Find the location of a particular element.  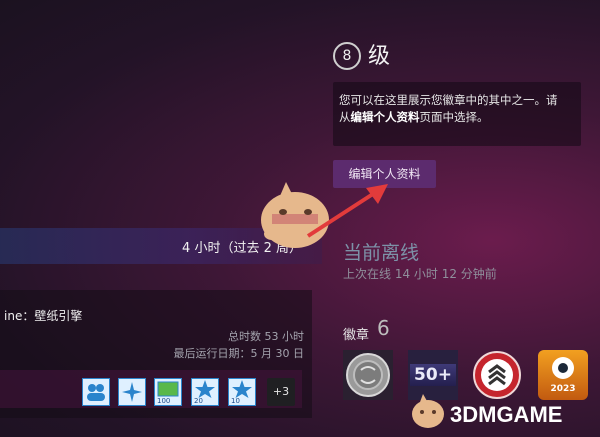

last-online-text: 上次在线 14 小时 12 分钟前 is located at coordinates (420, 274).